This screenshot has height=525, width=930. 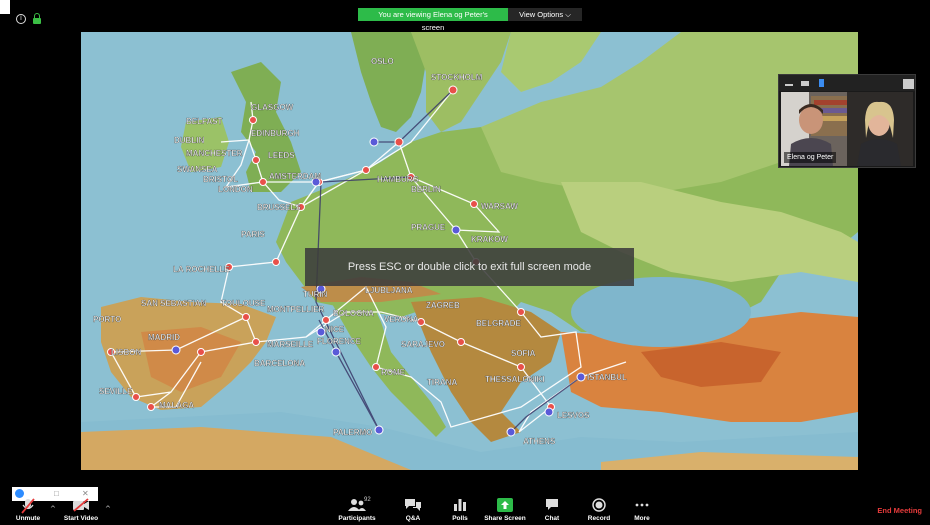 I want to click on lock-icon, so click(x=37, y=18).